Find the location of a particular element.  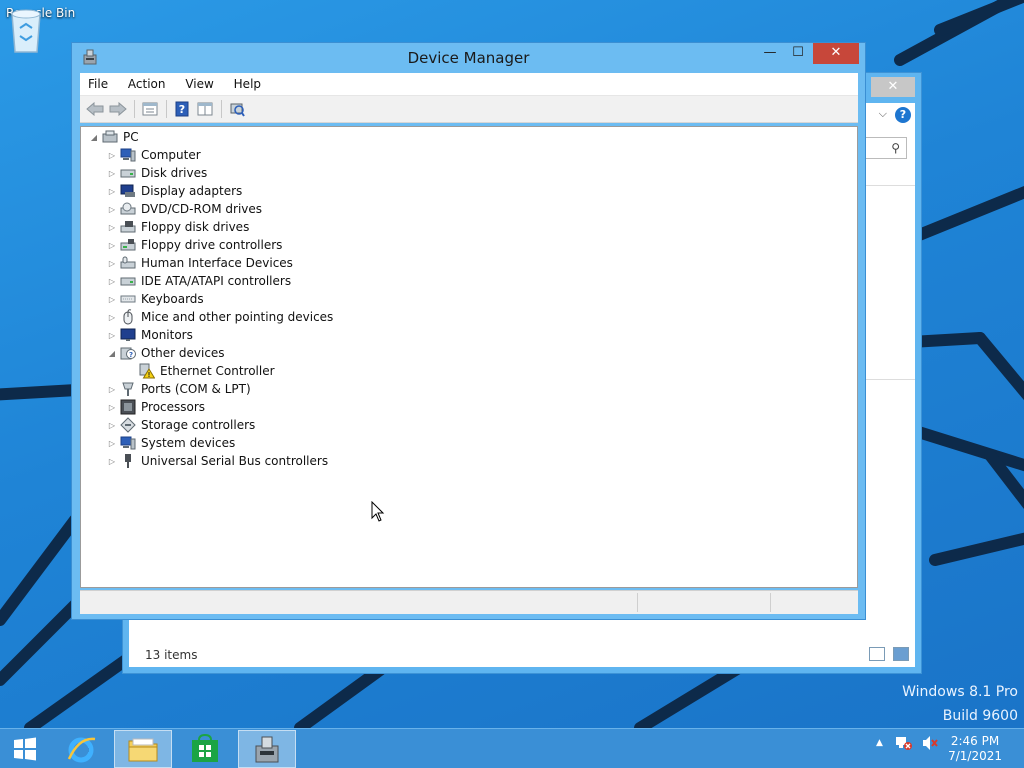

search-input: ⚲ is located at coordinates (886, 148).